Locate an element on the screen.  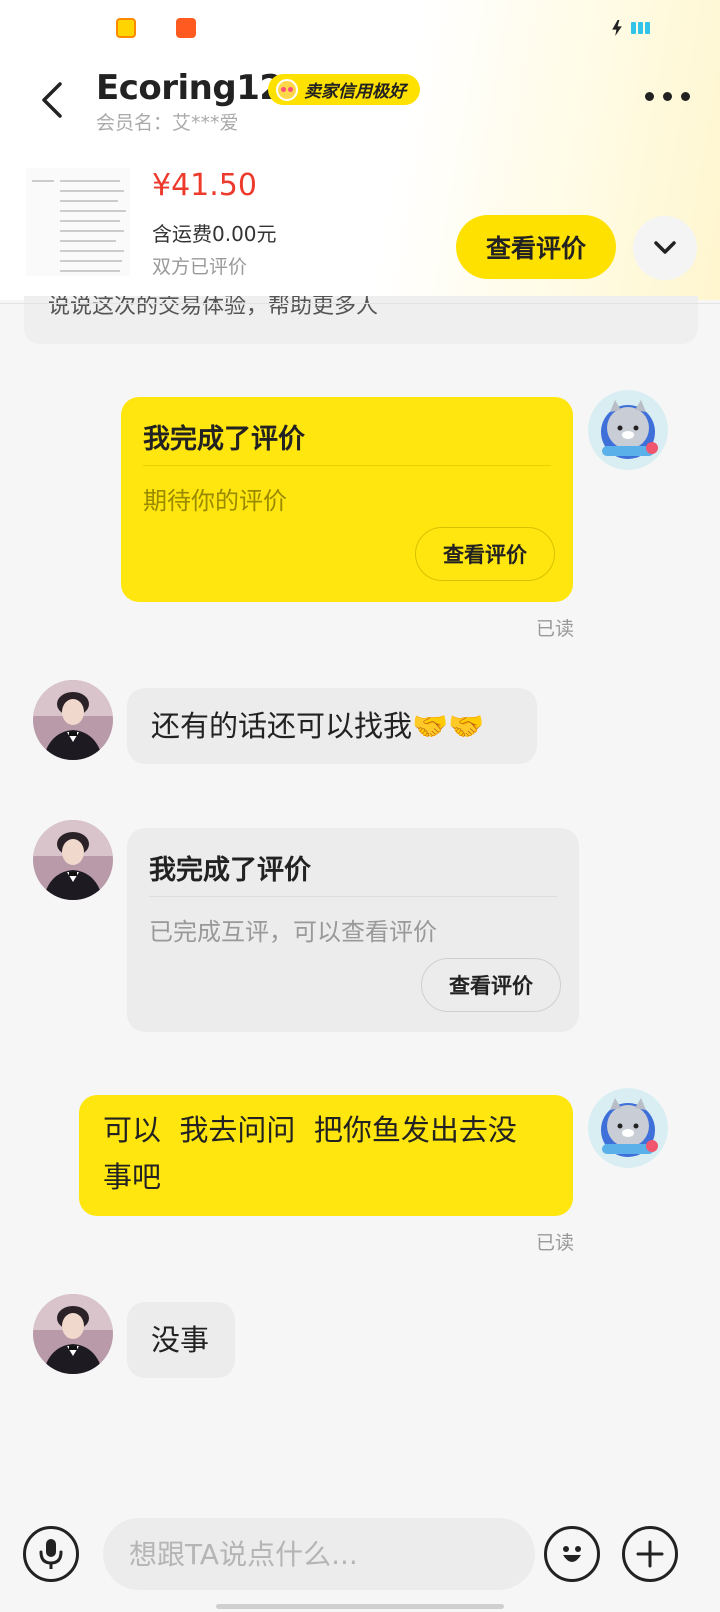
message-bubble: 还有的话还可以找我🤝🤝 is located at coordinates (332, 726).